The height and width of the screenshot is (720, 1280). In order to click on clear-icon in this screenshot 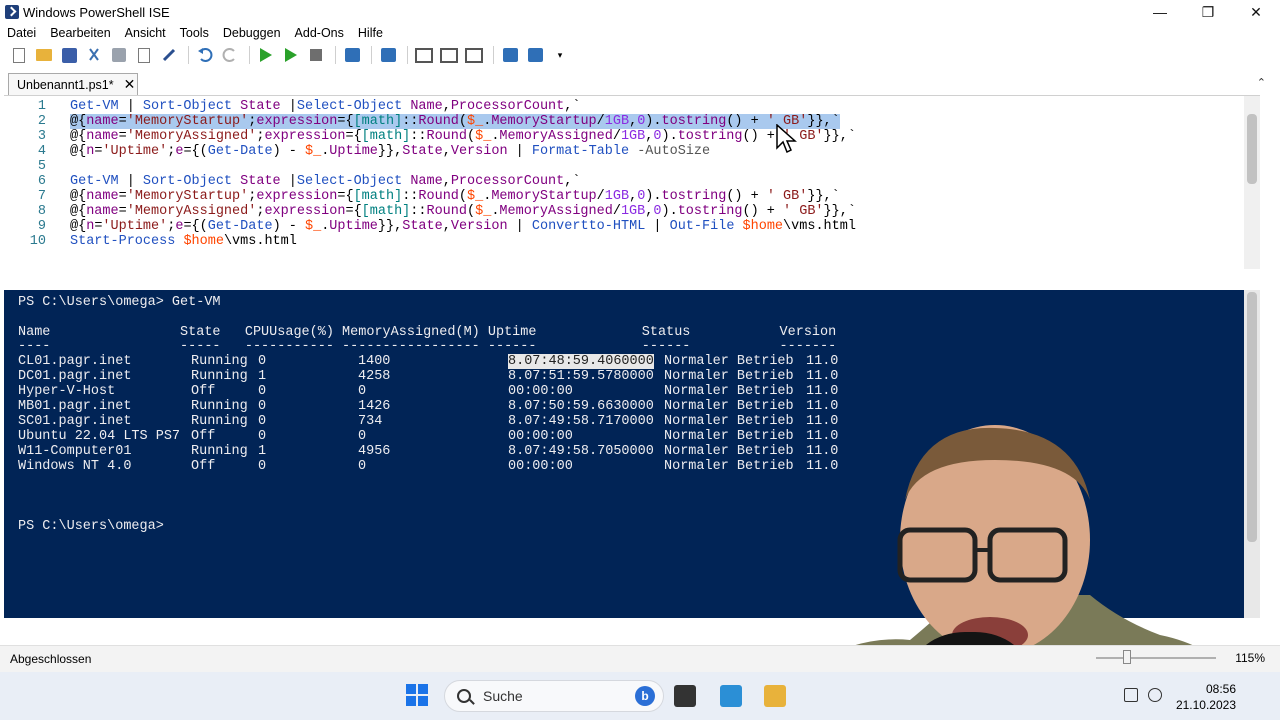, I will do `click(169, 55)`.